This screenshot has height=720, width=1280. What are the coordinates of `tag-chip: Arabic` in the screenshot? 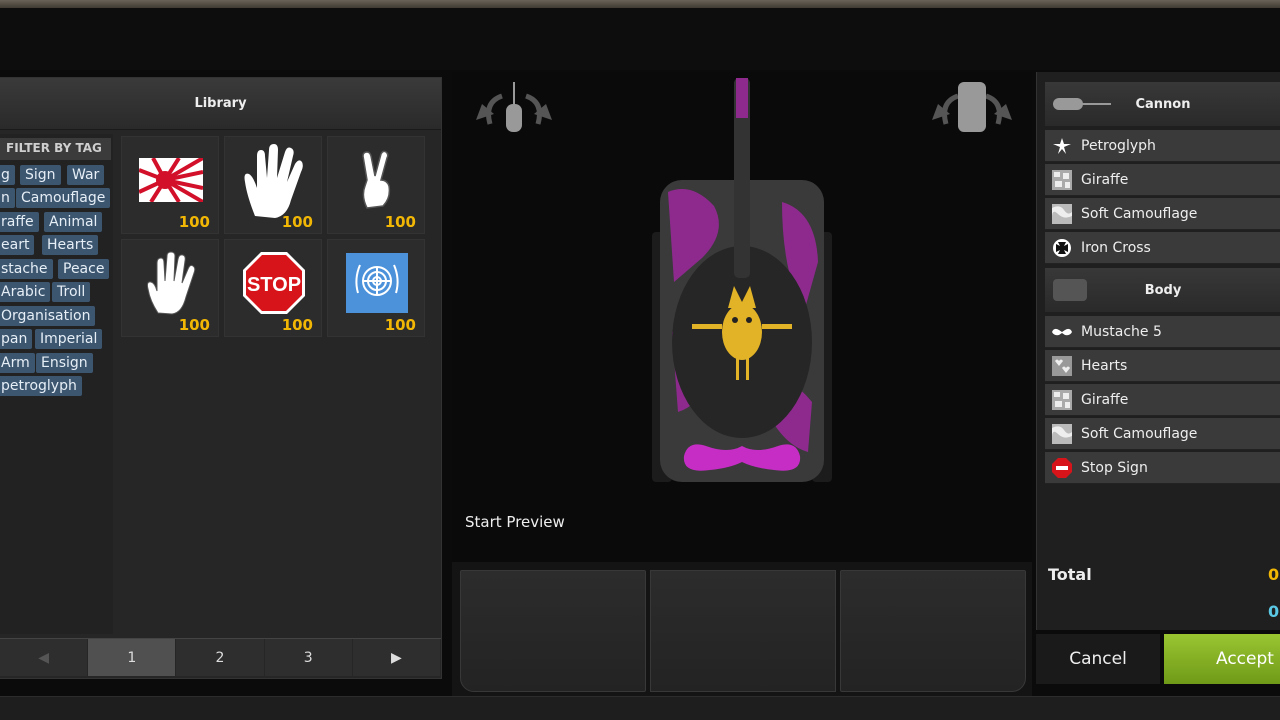 It's located at (25, 292).